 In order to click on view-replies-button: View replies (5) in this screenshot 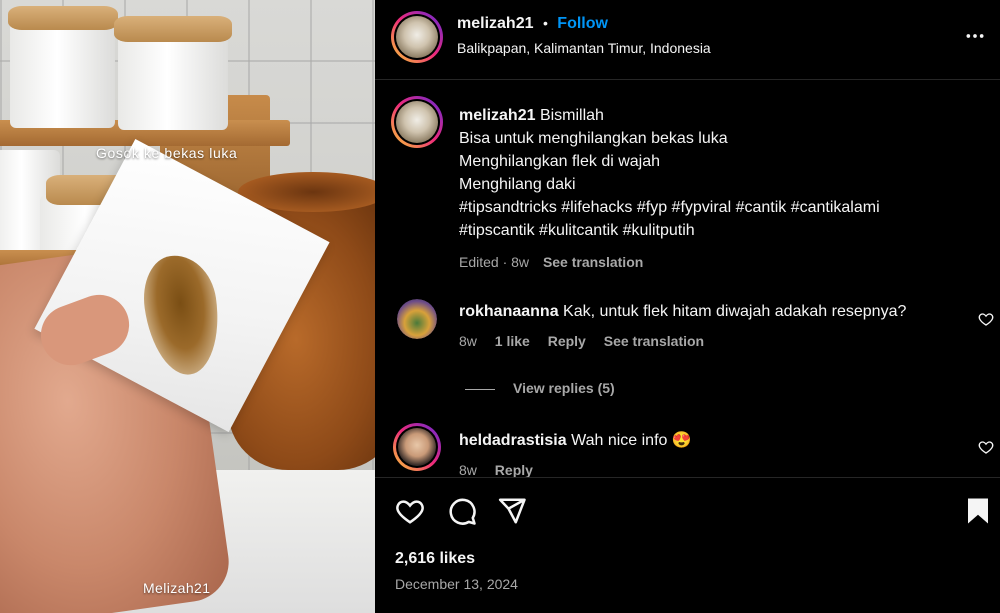, I will do `click(540, 388)`.